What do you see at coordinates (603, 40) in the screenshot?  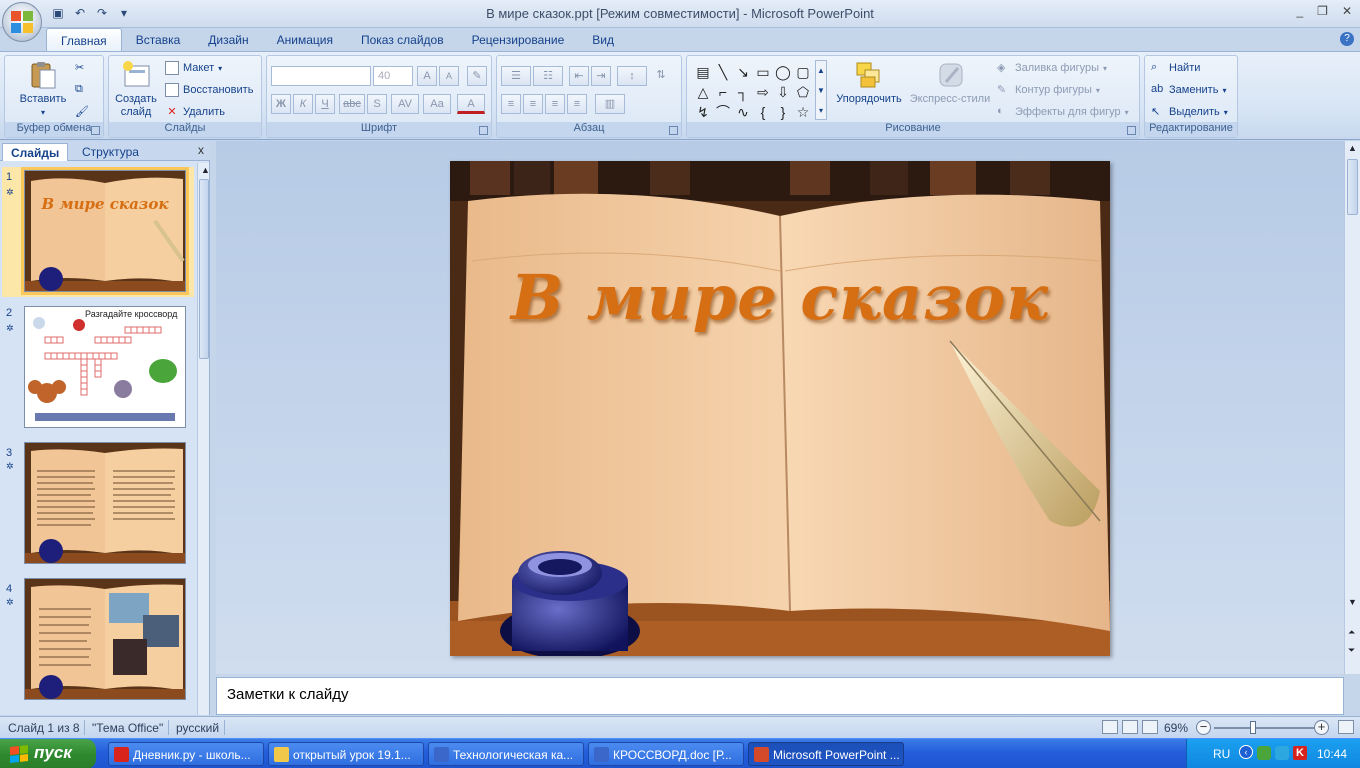 I see `tab-view: Вид` at bounding box center [603, 40].